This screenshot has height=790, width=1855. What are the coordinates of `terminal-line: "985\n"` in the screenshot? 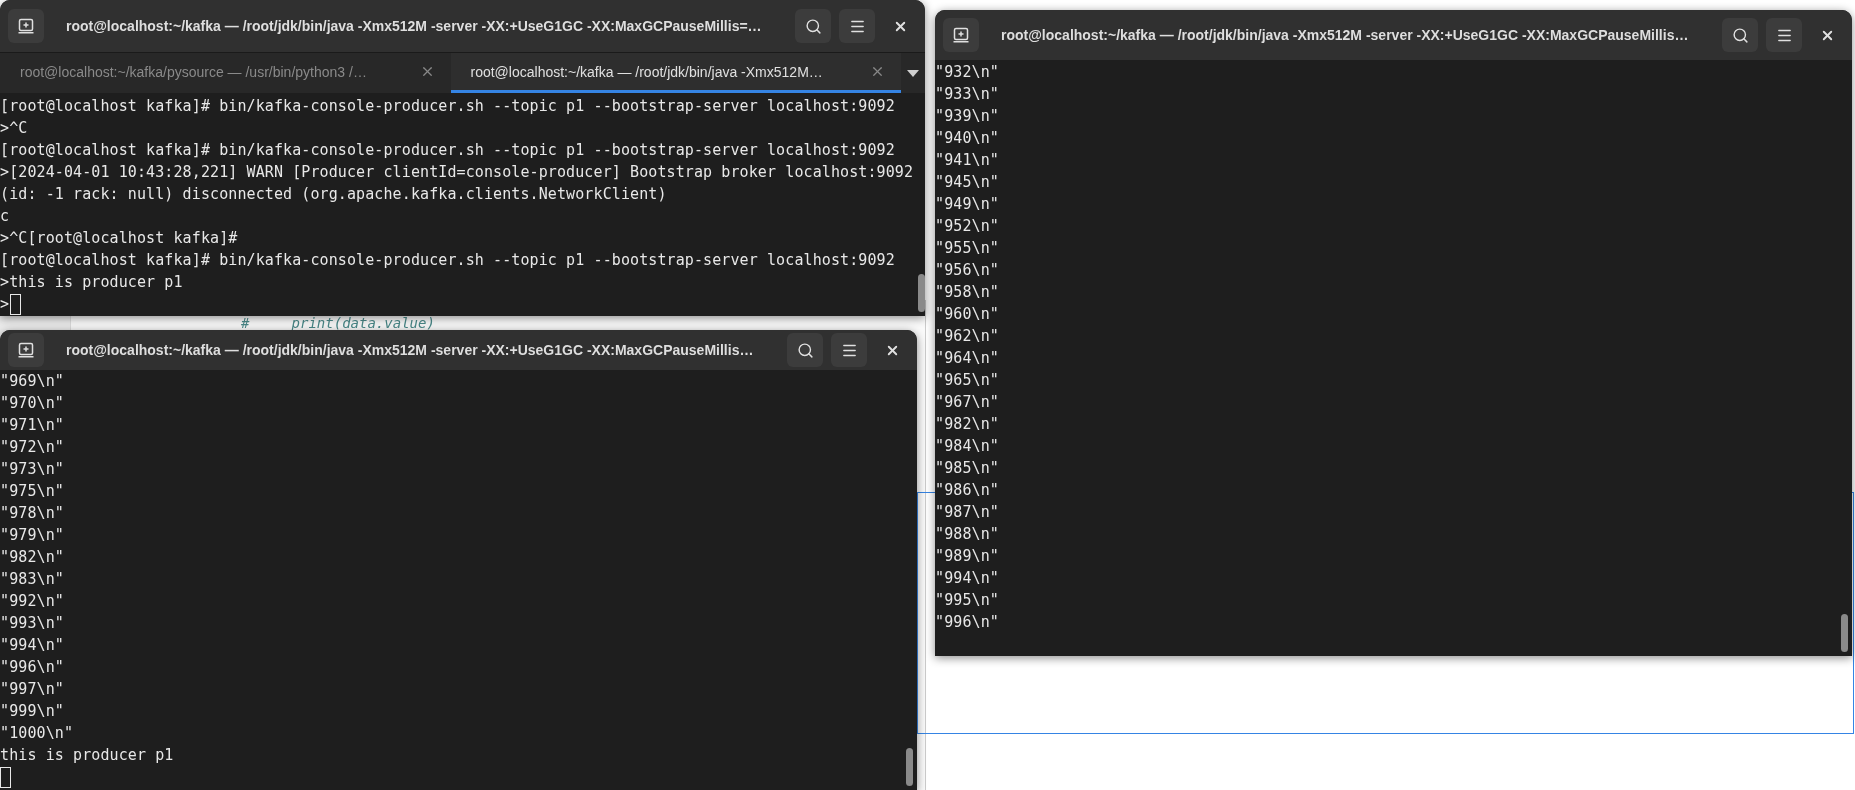 It's located at (967, 468).